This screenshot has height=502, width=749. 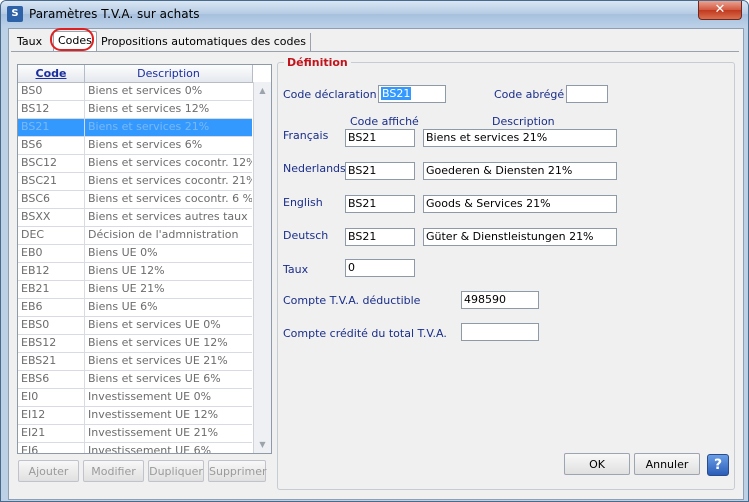 What do you see at coordinates (204, 42) in the screenshot?
I see `tab-propositions: Propositions automatiques des codes` at bounding box center [204, 42].